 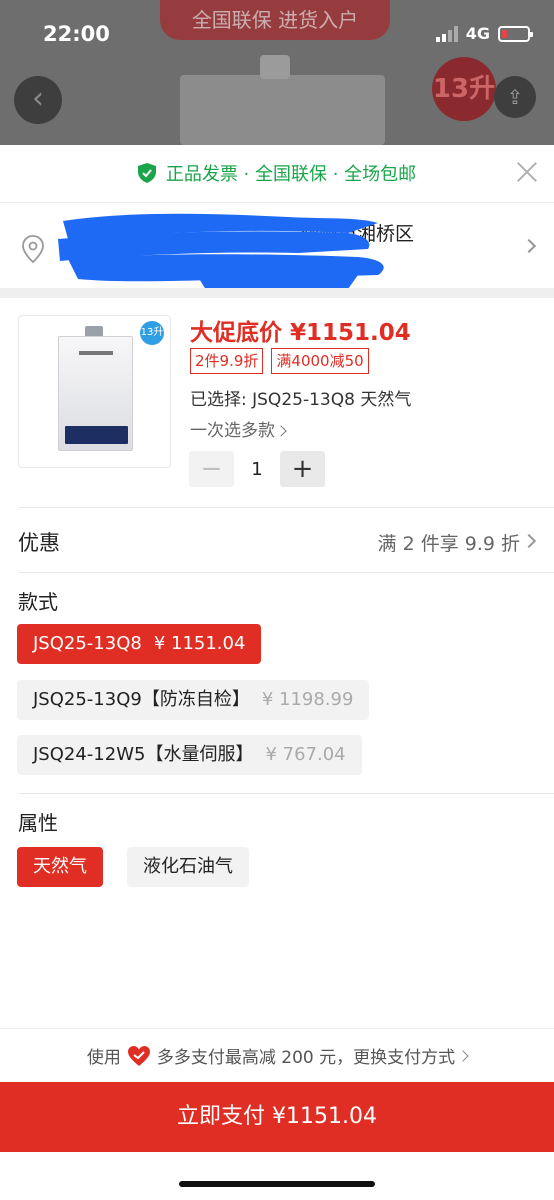 I want to click on pay-now-button: 立即支付 ¥1151.04, so click(x=277, y=1117).